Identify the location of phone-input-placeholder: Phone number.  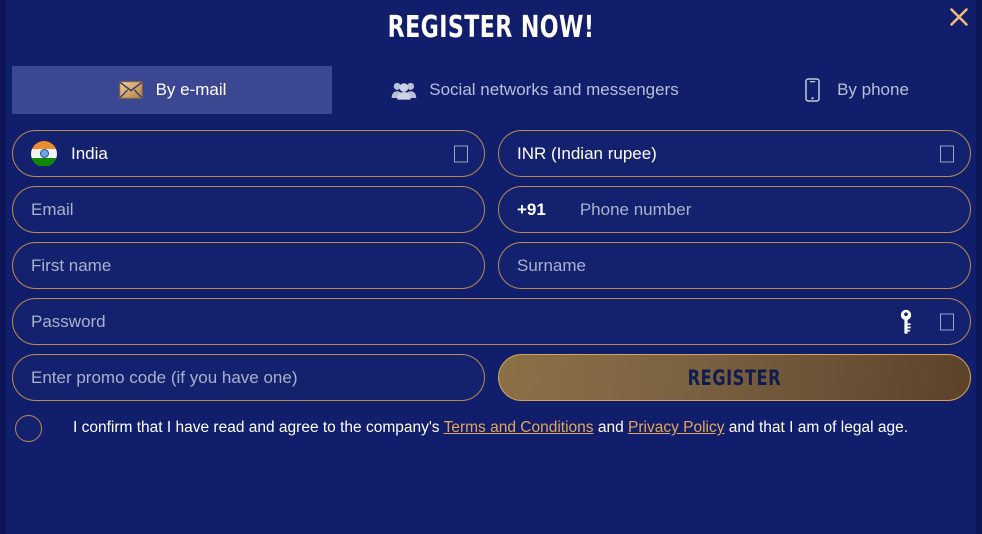
(635, 209).